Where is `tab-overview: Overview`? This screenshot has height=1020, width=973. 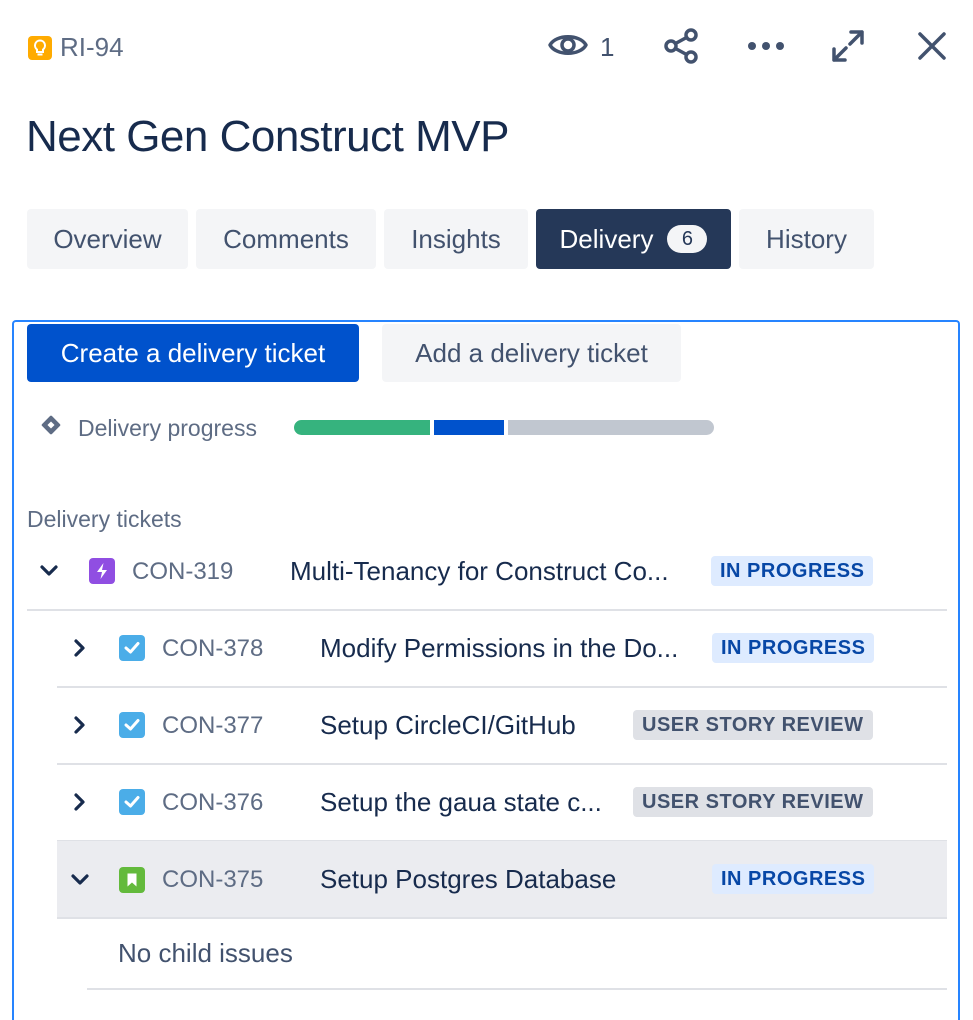
tab-overview: Overview is located at coordinates (107, 239).